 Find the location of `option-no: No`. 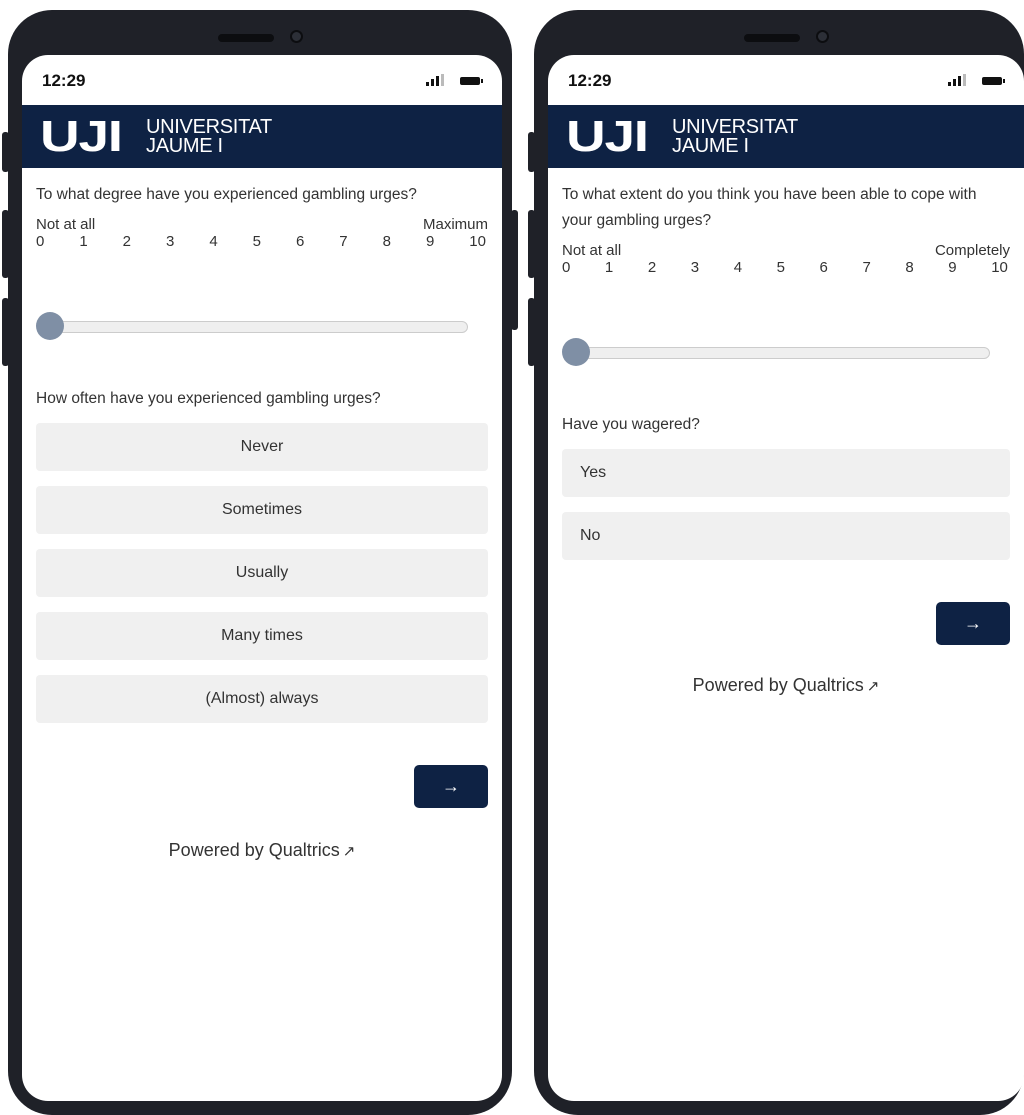

option-no: No is located at coordinates (786, 536).